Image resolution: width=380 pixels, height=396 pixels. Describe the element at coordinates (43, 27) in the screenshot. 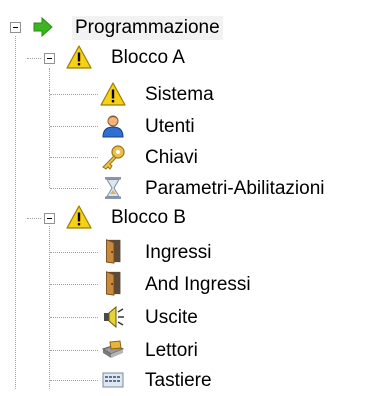

I see `green-arrow-icon` at that location.